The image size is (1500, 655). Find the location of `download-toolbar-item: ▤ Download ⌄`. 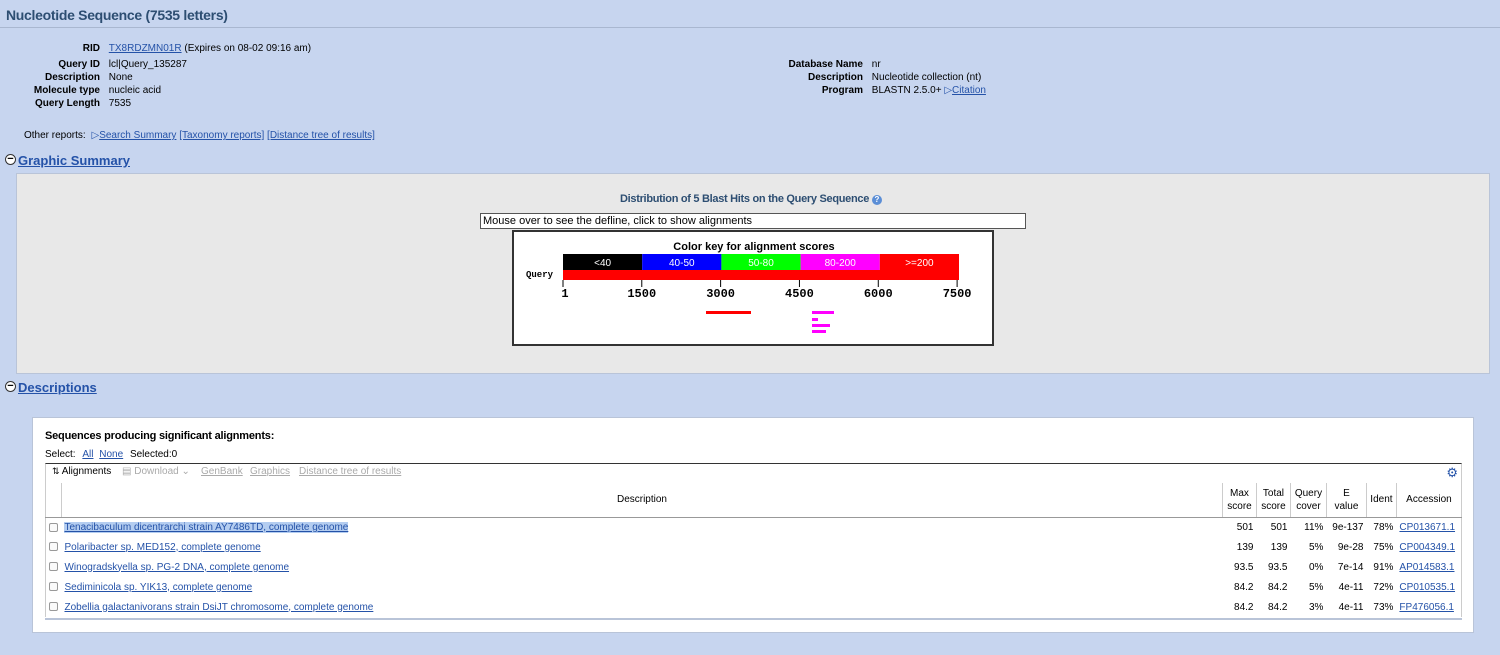

download-toolbar-item: ▤ Download ⌄ is located at coordinates (156, 471).